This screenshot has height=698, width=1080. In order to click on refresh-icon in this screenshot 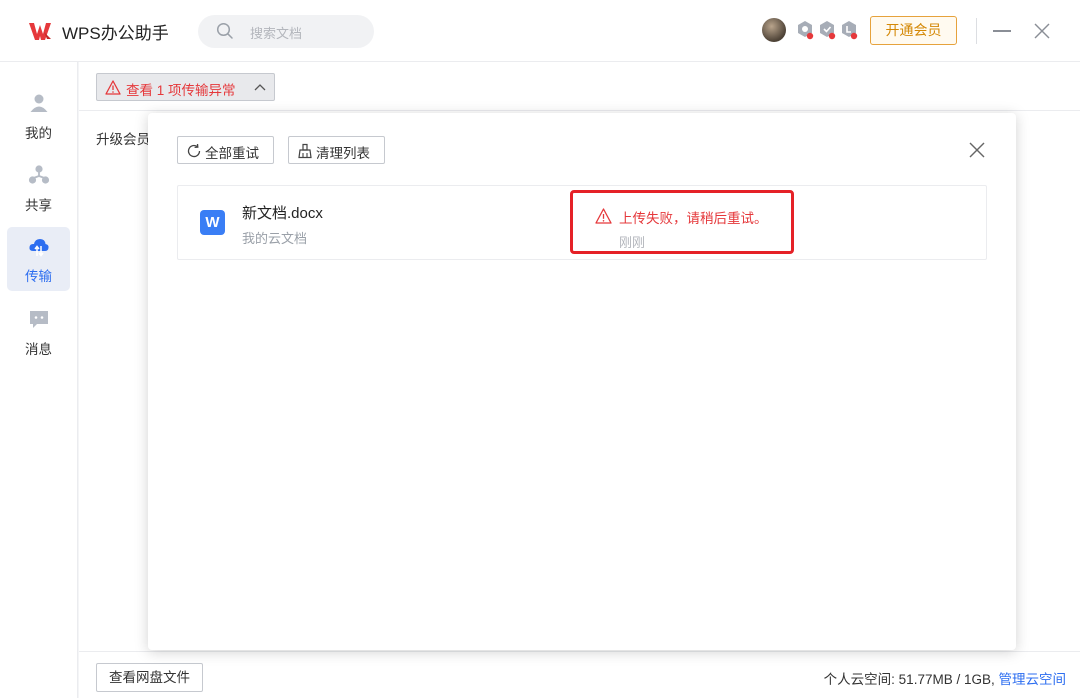, I will do `click(194, 150)`.